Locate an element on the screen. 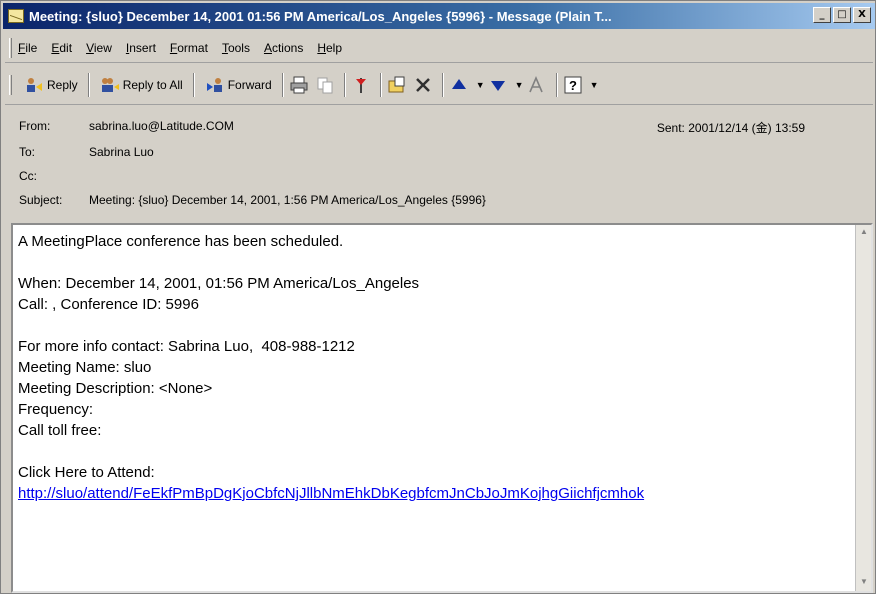  reply-icon is located at coordinates (34, 84).